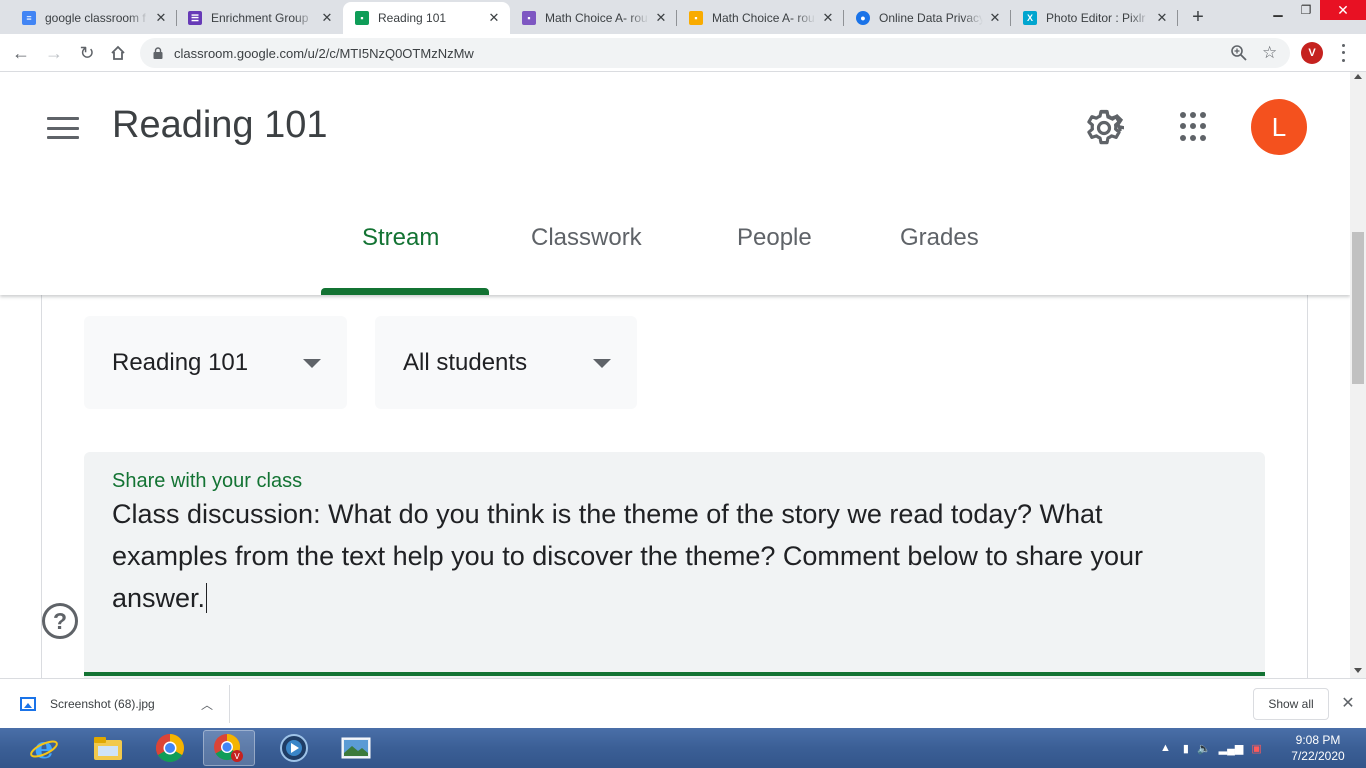 The width and height of the screenshot is (1366, 768). I want to click on chrome-icon, so click(170, 748).